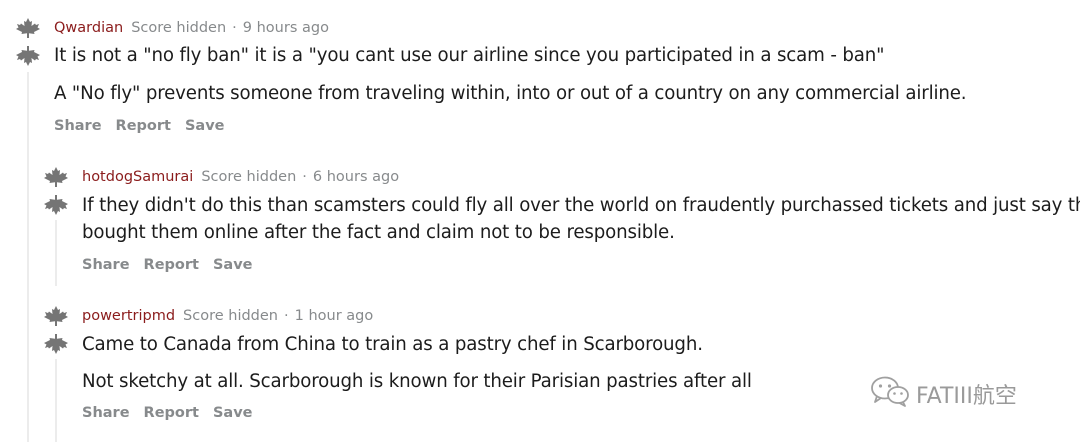  Describe the element at coordinates (128, 316) in the screenshot. I see `author-link: powertripmd` at that location.